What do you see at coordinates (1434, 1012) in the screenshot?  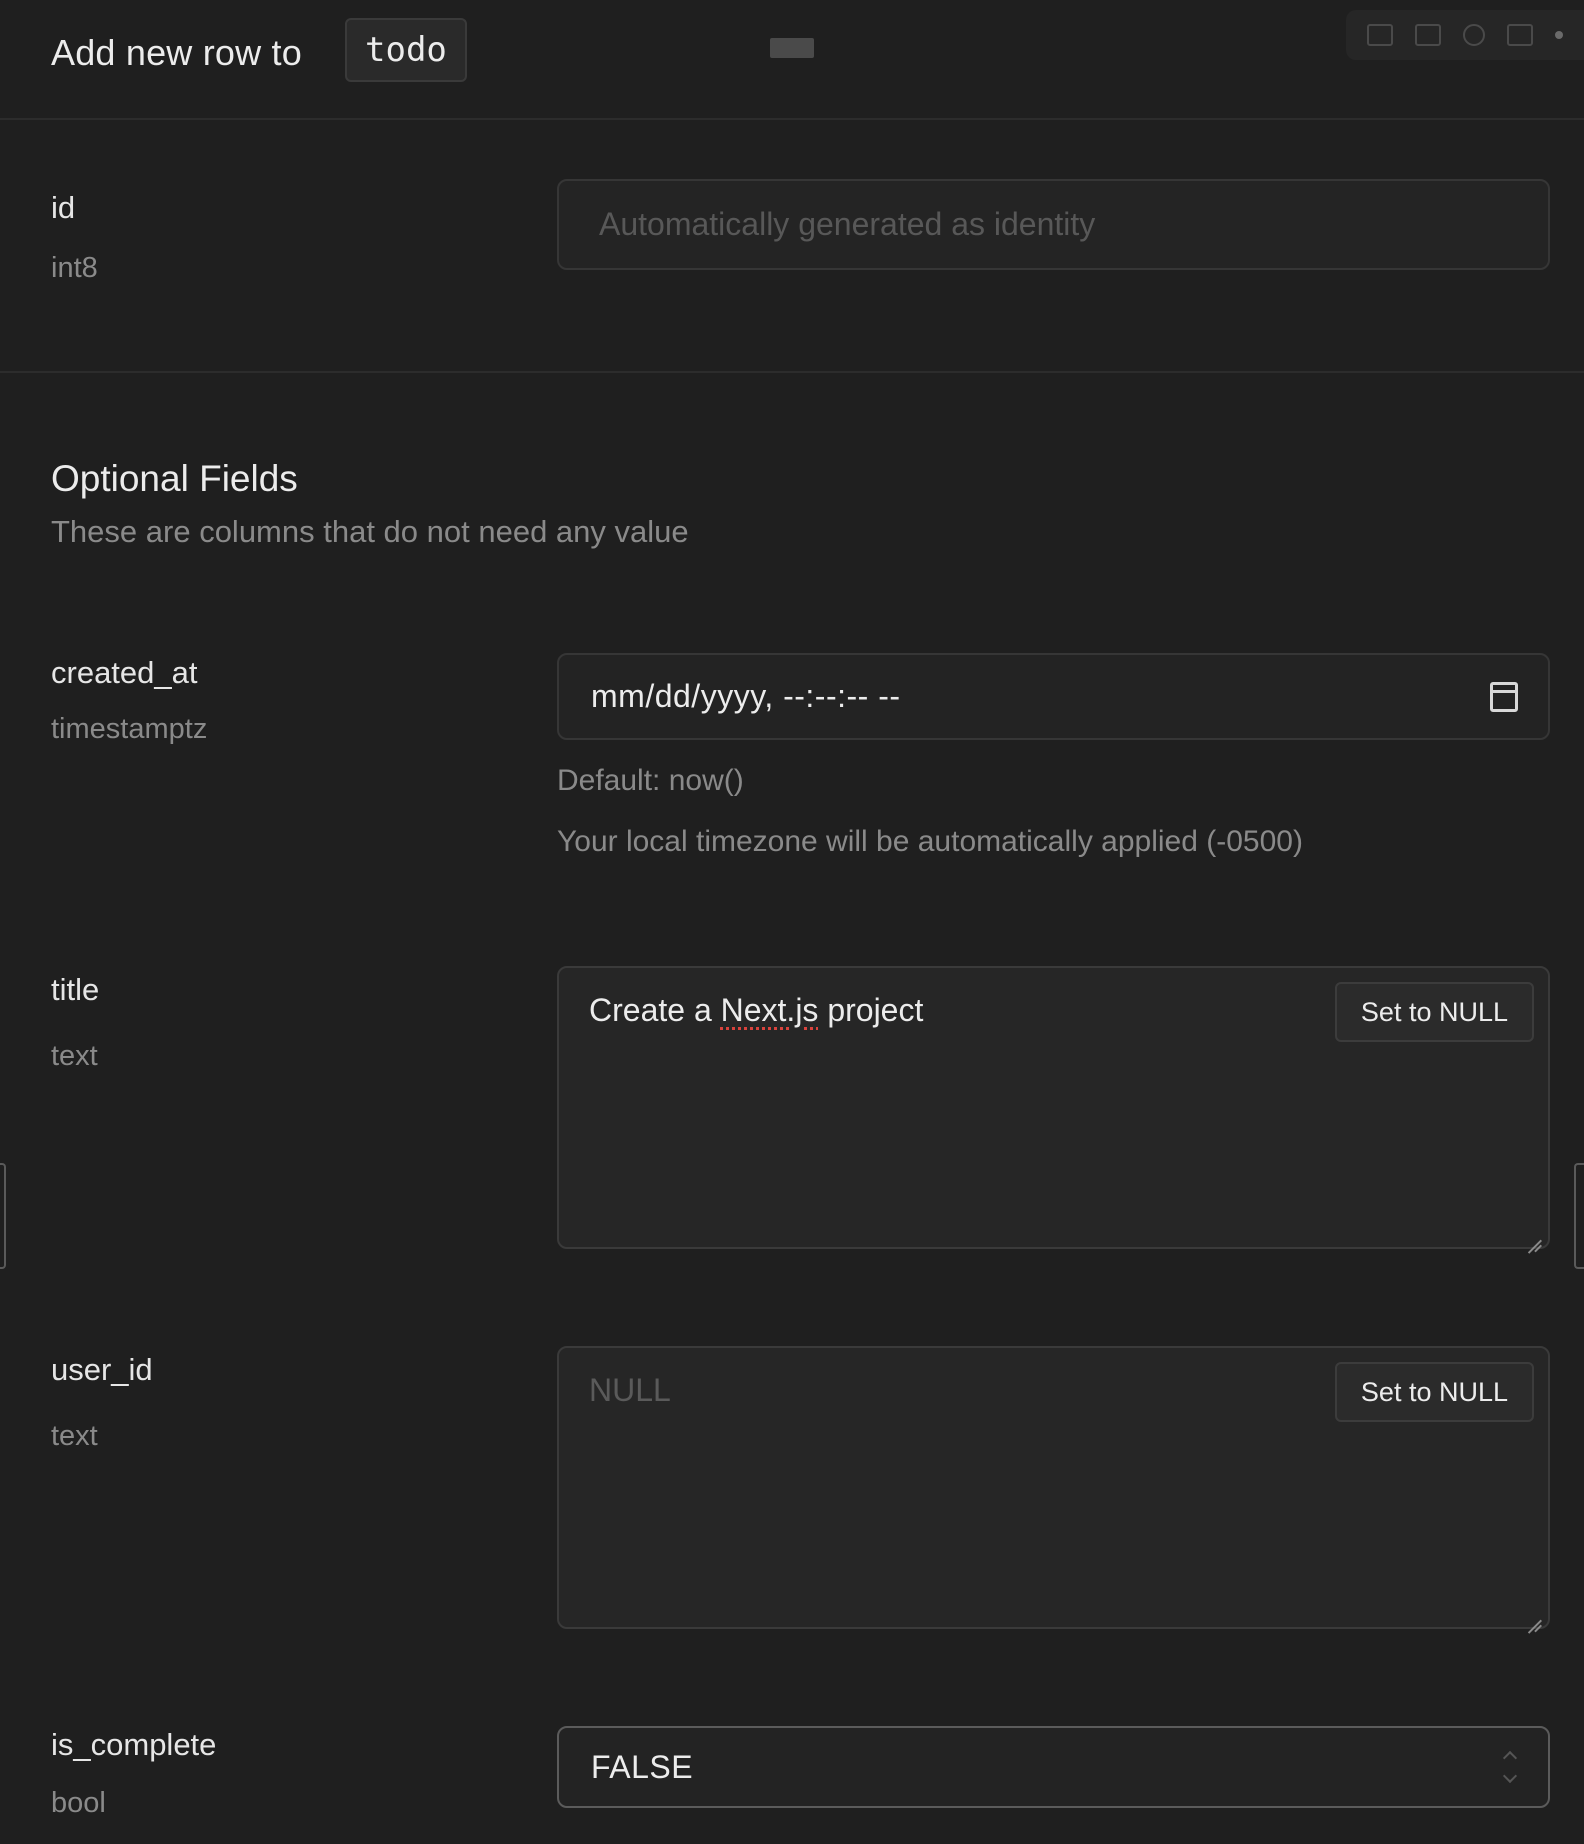 I see `set-null-button-title: Set to NULL` at bounding box center [1434, 1012].